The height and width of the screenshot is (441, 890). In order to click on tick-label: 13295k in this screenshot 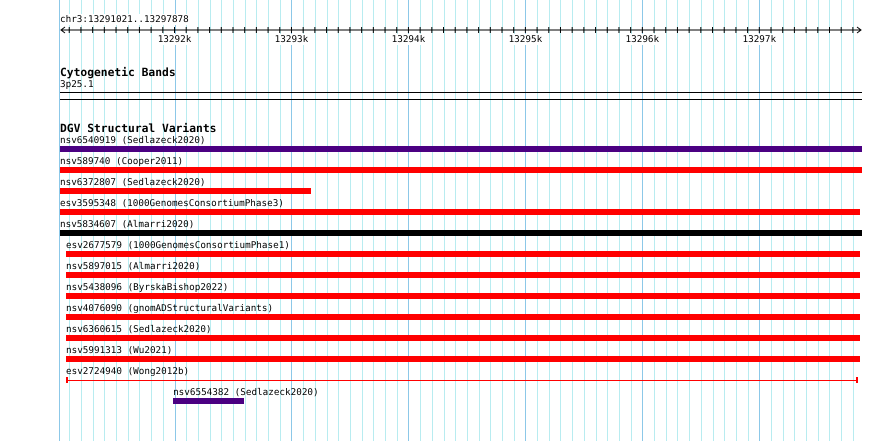, I will do `click(525, 39)`.